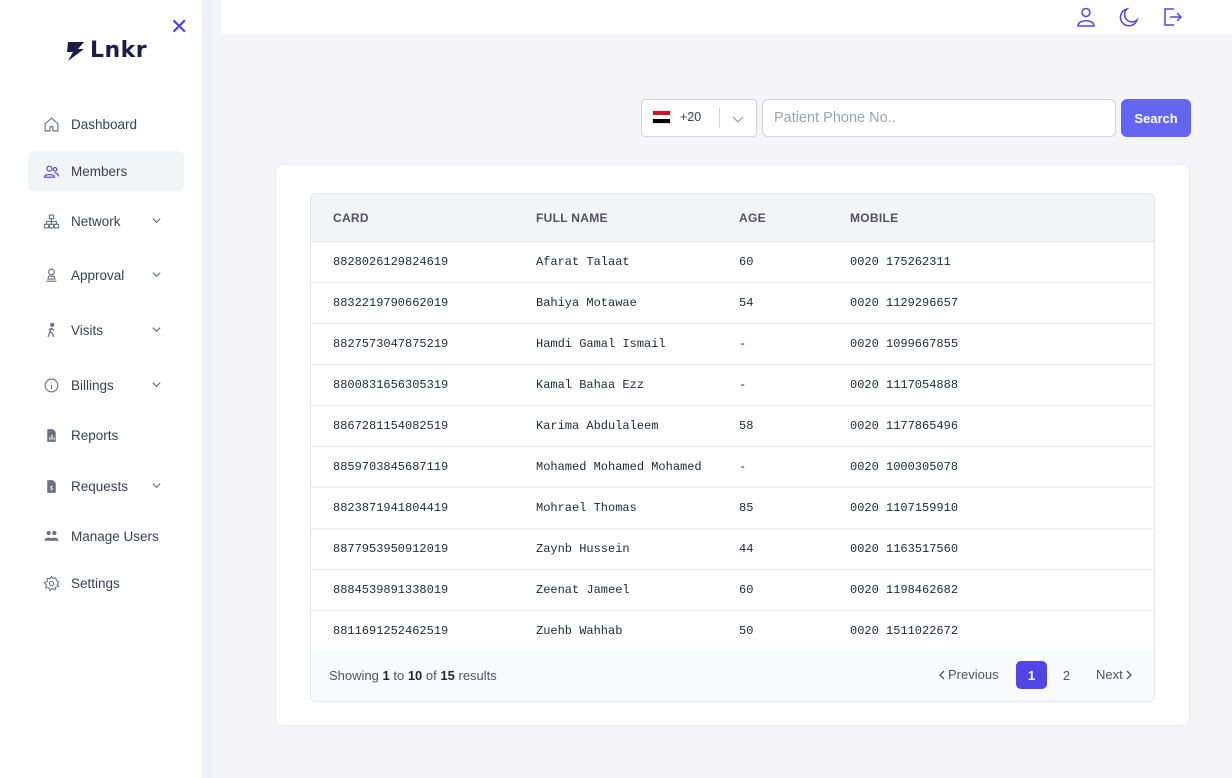  I want to click on sidebar-item-label: Settings, so click(95, 583).